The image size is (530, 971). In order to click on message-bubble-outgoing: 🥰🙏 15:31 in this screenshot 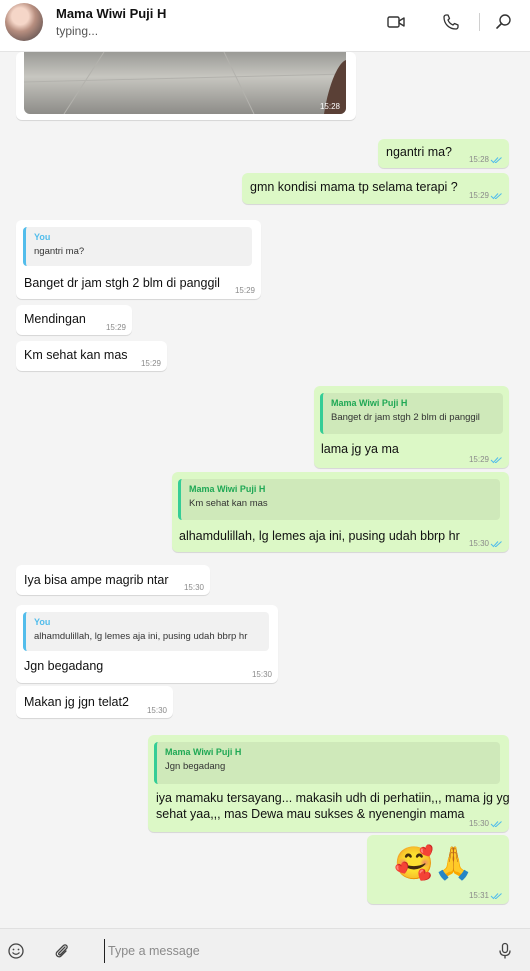, I will do `click(438, 869)`.